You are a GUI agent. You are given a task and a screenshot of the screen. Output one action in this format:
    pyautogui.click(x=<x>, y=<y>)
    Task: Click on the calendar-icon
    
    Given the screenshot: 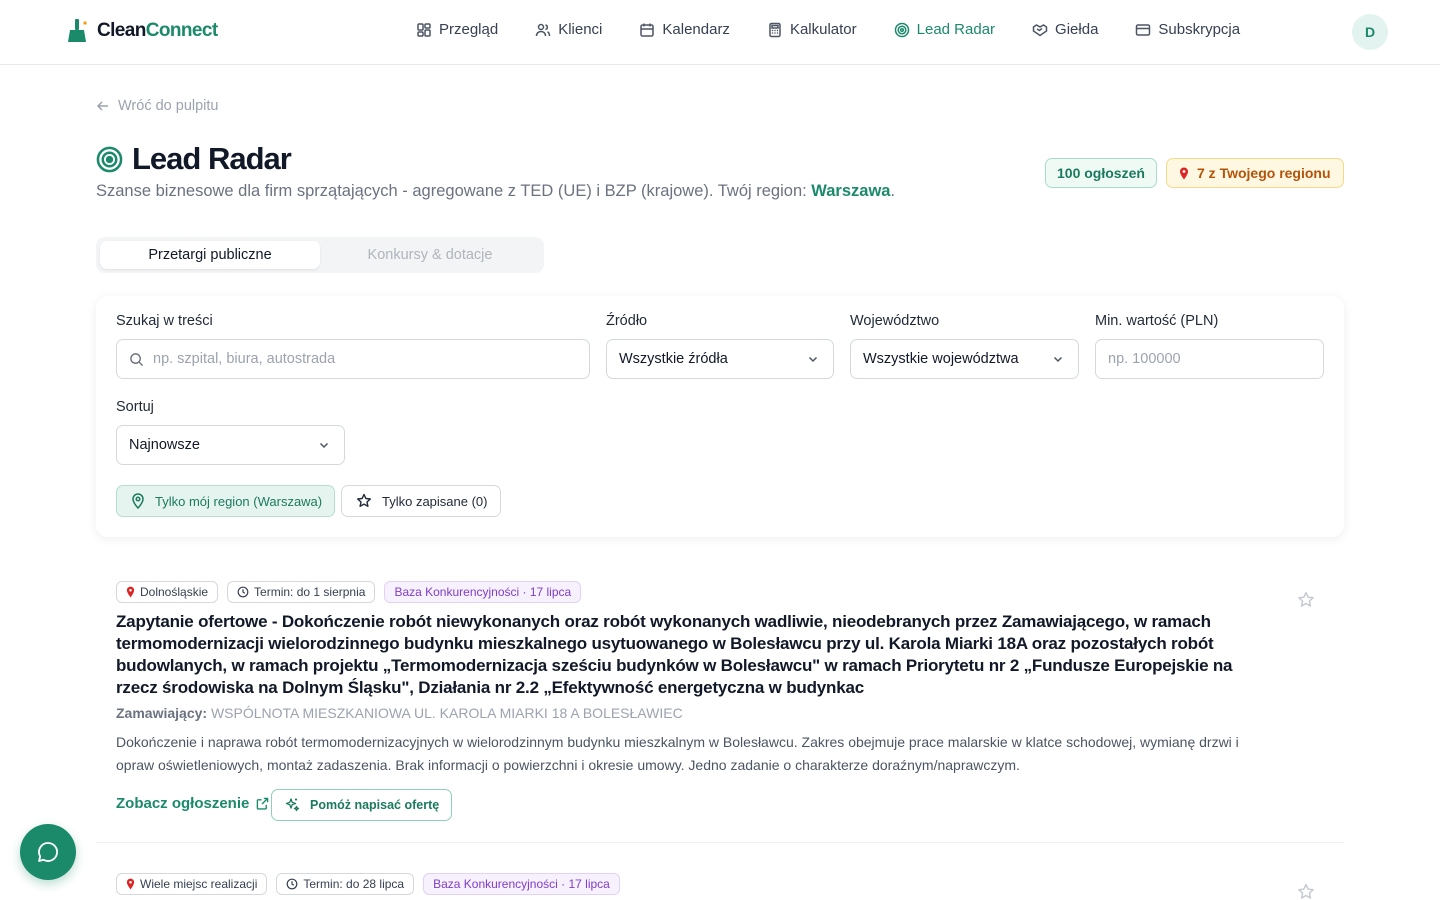 What is the action you would take?
    pyautogui.click(x=647, y=30)
    